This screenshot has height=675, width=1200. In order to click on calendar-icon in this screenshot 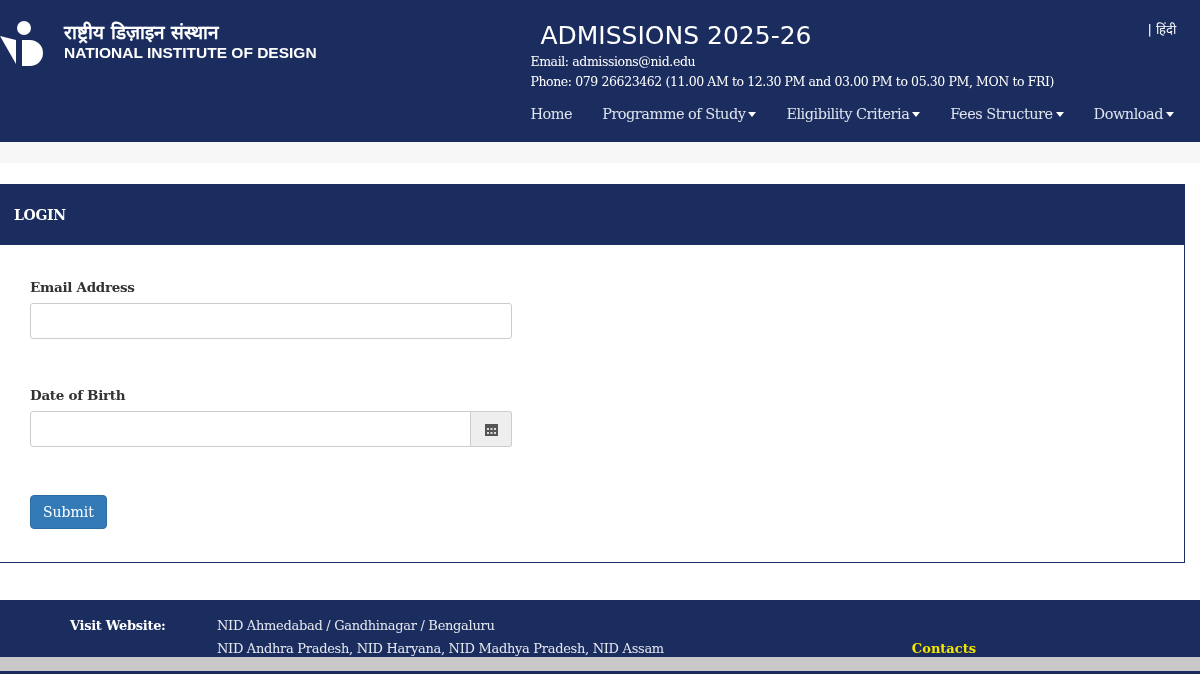, I will do `click(491, 429)`.